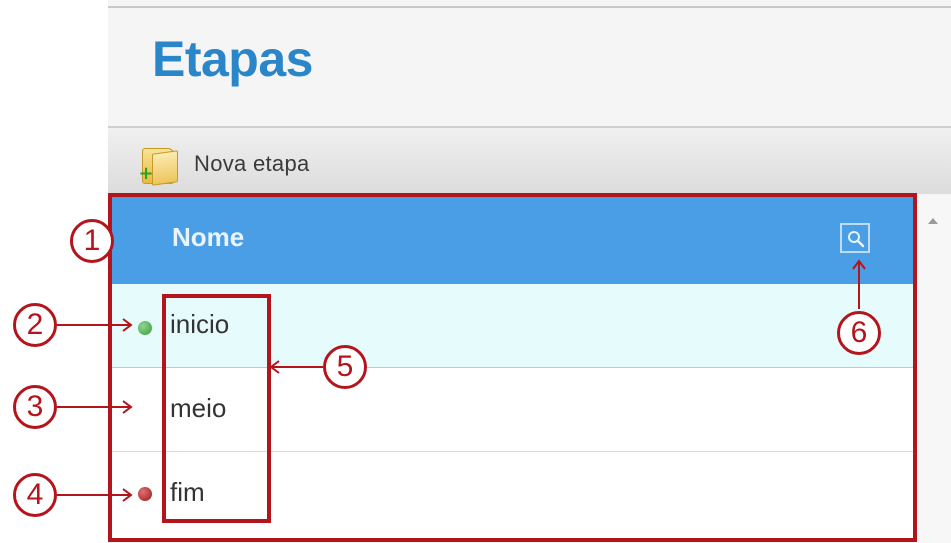 This screenshot has height=543, width=951. I want to click on callout-2: 2, so click(35, 325).